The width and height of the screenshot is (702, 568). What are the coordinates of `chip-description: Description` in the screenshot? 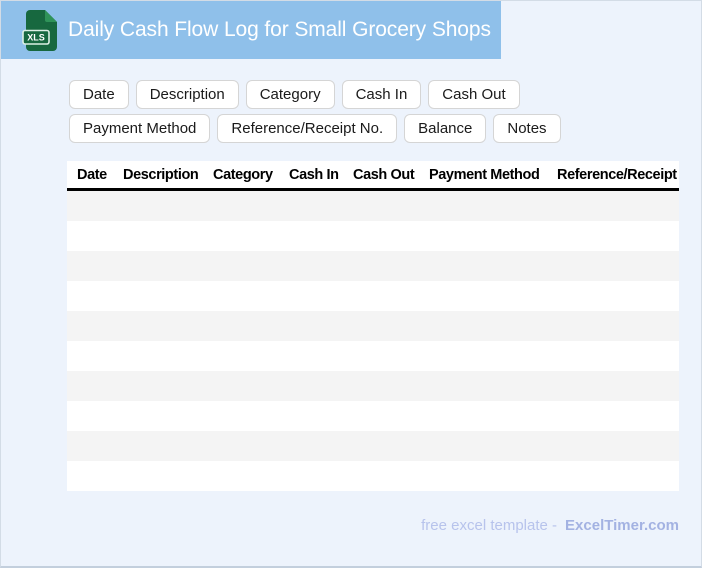 It's located at (187, 94).